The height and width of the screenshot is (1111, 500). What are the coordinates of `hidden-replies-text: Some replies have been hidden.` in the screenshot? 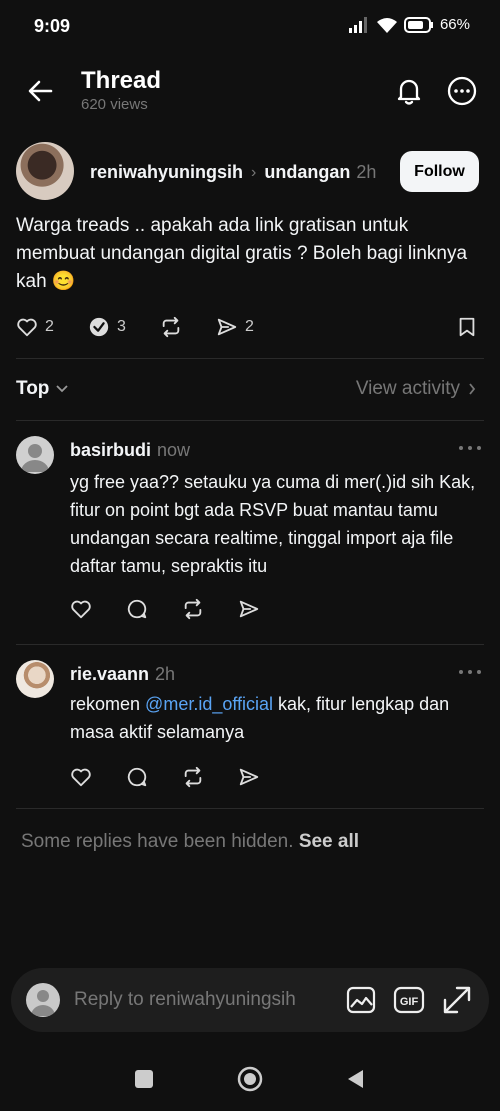 It's located at (157, 841).